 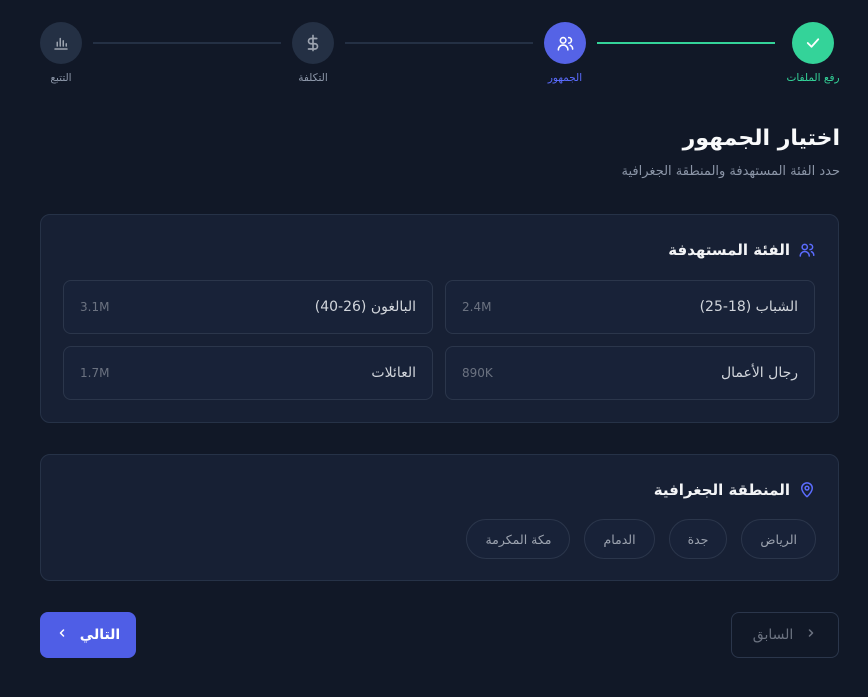 What do you see at coordinates (477, 307) in the screenshot?
I see `option-reach: 2.4M` at bounding box center [477, 307].